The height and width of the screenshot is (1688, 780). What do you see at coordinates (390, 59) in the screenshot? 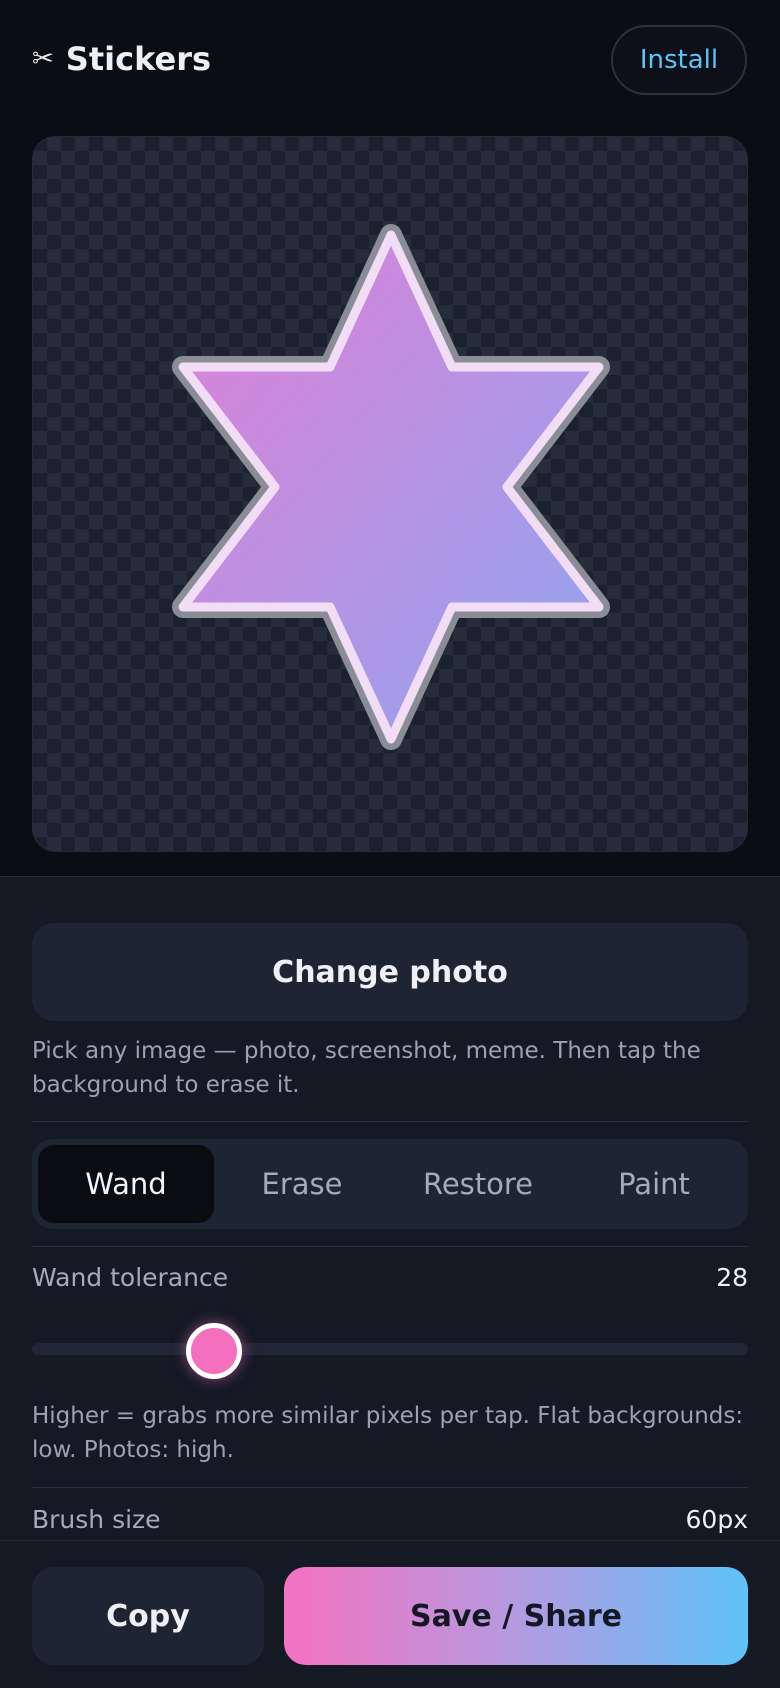
I see `header: ✂ Stickers Install` at bounding box center [390, 59].